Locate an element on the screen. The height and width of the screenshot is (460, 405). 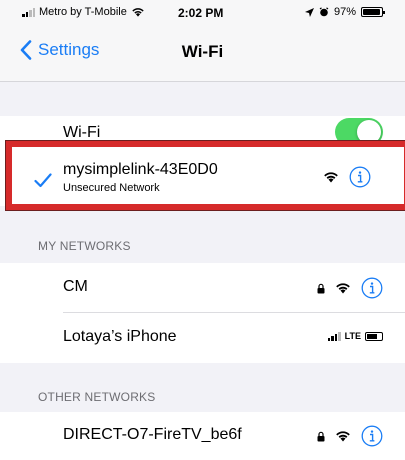
network-cm-icons is located at coordinates (350, 288).